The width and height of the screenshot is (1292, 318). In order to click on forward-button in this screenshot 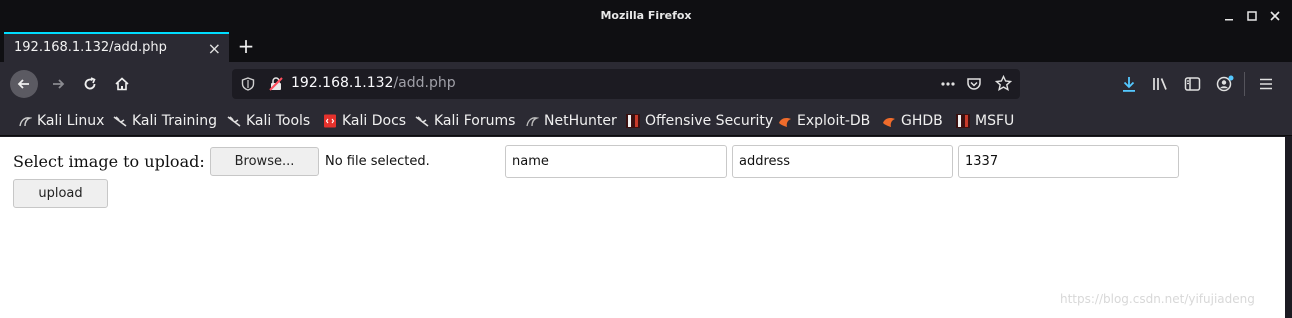, I will do `click(58, 84)`.